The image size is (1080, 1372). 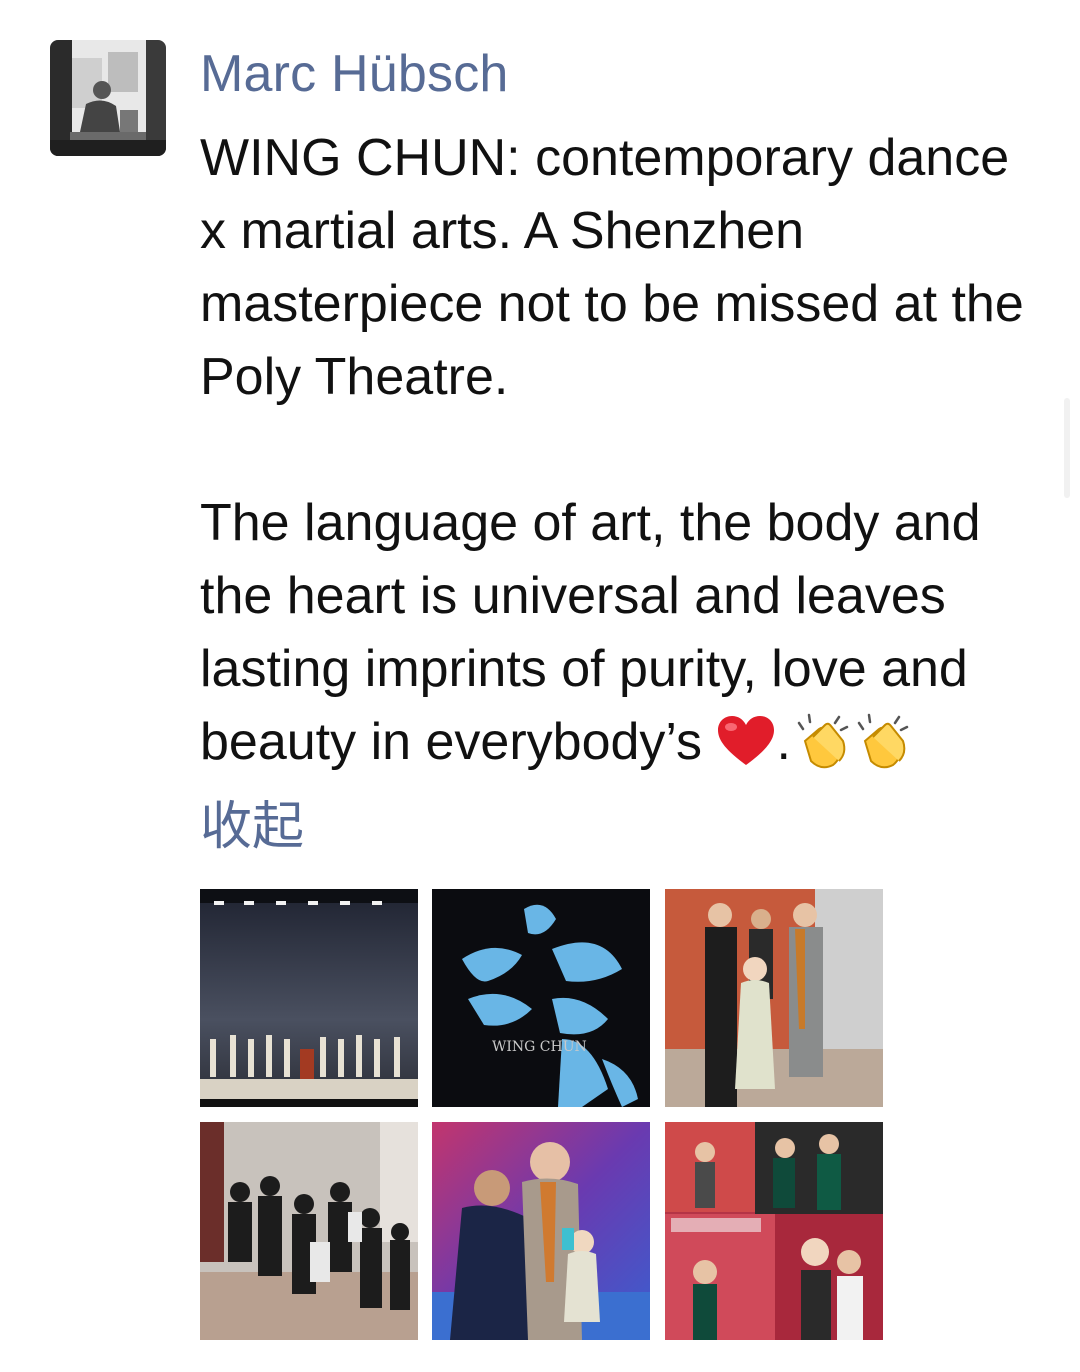 I want to click on wing-chun-poster-image: WING CHUN, so click(x=541, y=998).